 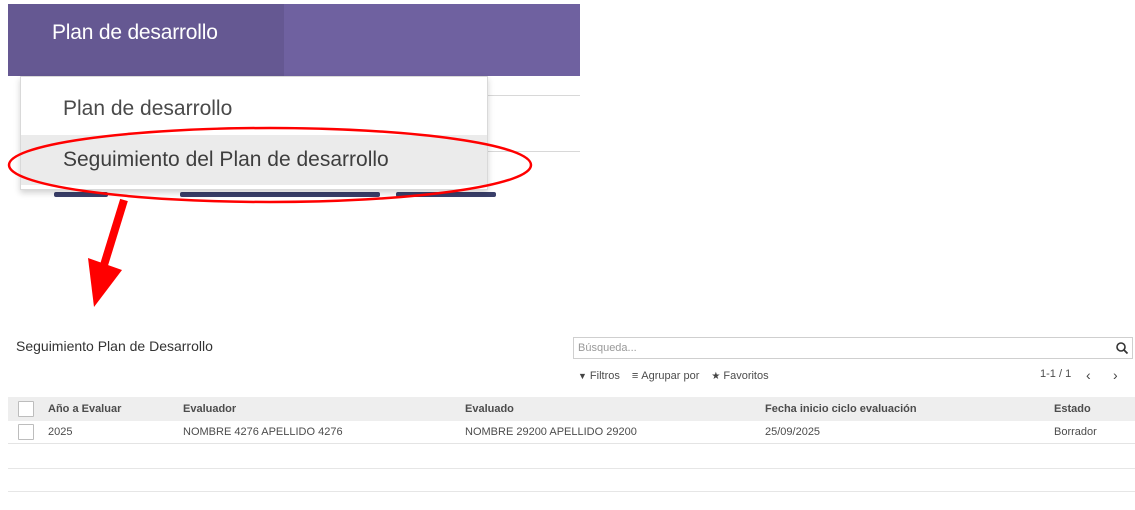 I want to click on cell-evaluated: NOMBRE 29200 APELLIDO 29200, so click(x=551, y=432).